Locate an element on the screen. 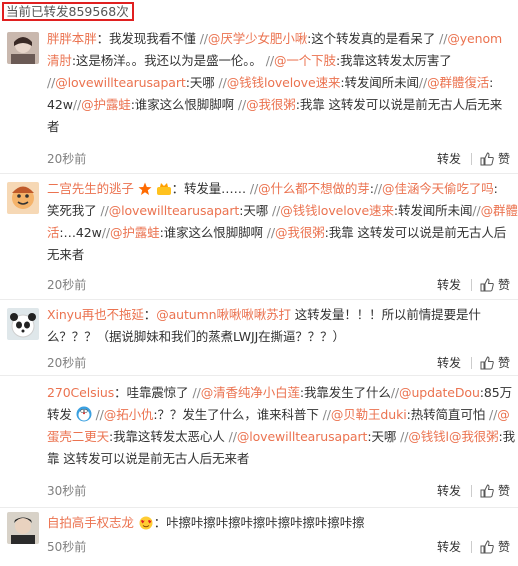  mention-link: 清肘 is located at coordinates (59, 60).